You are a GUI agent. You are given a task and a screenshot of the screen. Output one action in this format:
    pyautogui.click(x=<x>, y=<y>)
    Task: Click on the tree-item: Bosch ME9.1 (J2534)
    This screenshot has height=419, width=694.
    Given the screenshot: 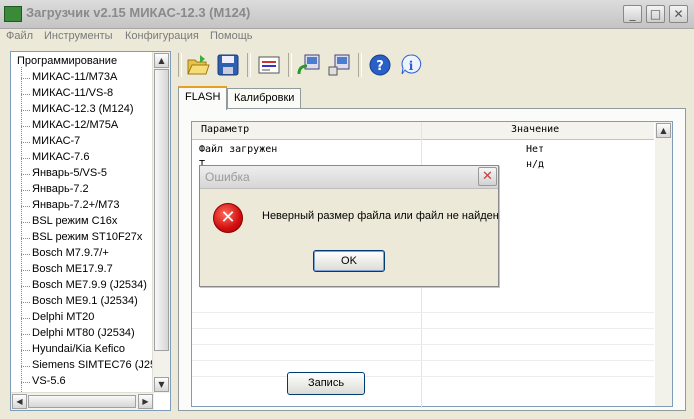 What is the action you would take?
    pyautogui.click(x=85, y=301)
    